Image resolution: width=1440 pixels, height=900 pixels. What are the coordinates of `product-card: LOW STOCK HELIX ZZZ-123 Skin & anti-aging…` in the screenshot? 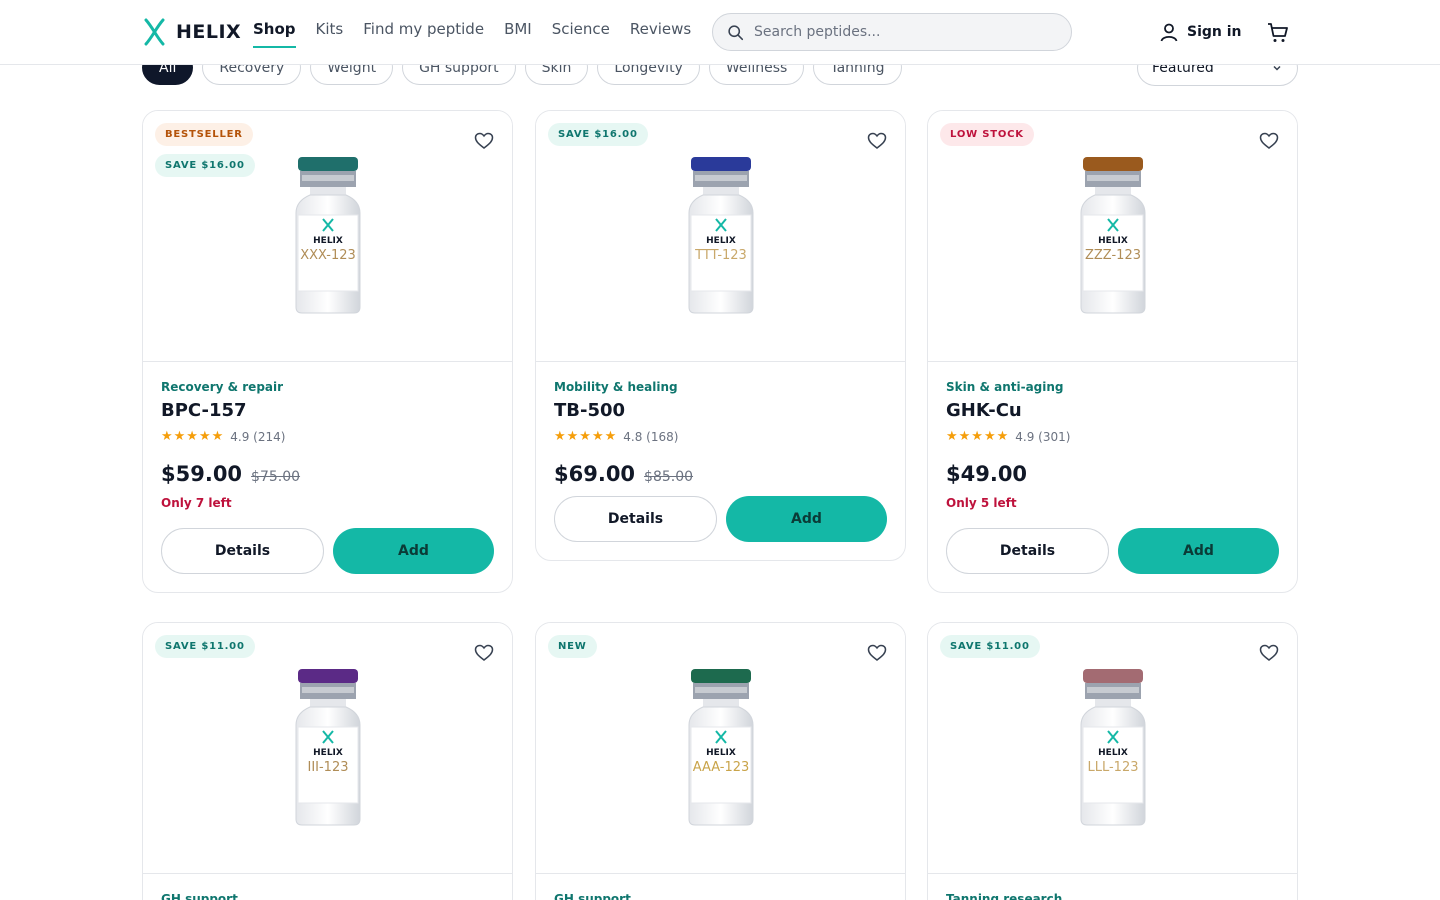 It's located at (1112, 351).